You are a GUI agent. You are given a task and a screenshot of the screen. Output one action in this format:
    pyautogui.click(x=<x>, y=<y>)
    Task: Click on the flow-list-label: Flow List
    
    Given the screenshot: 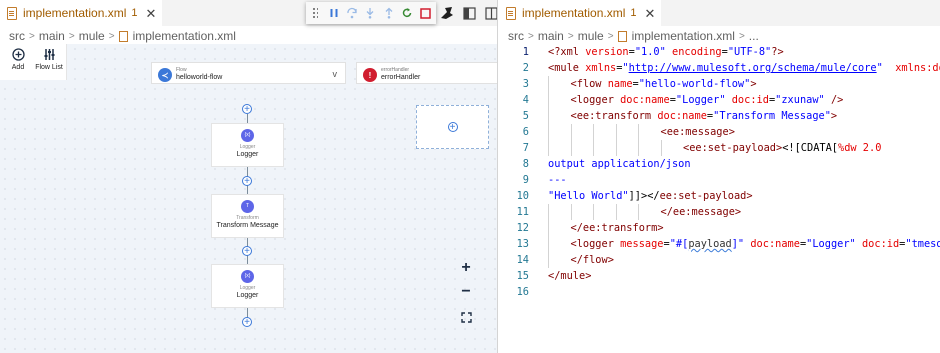 What is the action you would take?
    pyautogui.click(x=49, y=67)
    